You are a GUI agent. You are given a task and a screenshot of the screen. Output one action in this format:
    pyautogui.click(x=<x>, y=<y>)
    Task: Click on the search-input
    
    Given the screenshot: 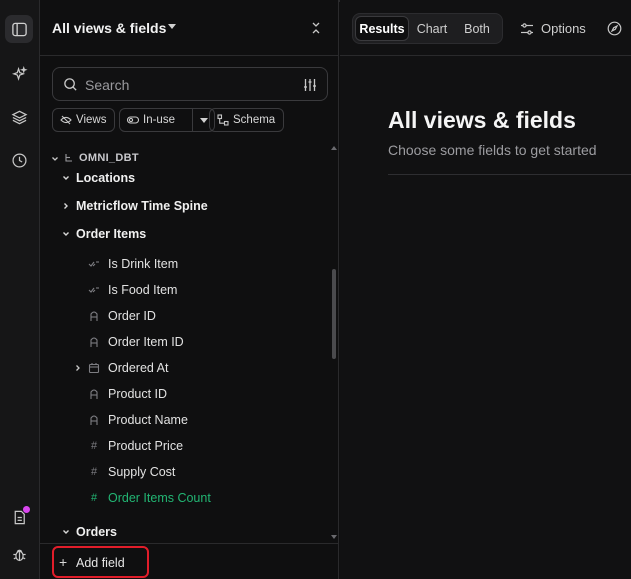 What is the action you would take?
    pyautogui.click(x=185, y=85)
    